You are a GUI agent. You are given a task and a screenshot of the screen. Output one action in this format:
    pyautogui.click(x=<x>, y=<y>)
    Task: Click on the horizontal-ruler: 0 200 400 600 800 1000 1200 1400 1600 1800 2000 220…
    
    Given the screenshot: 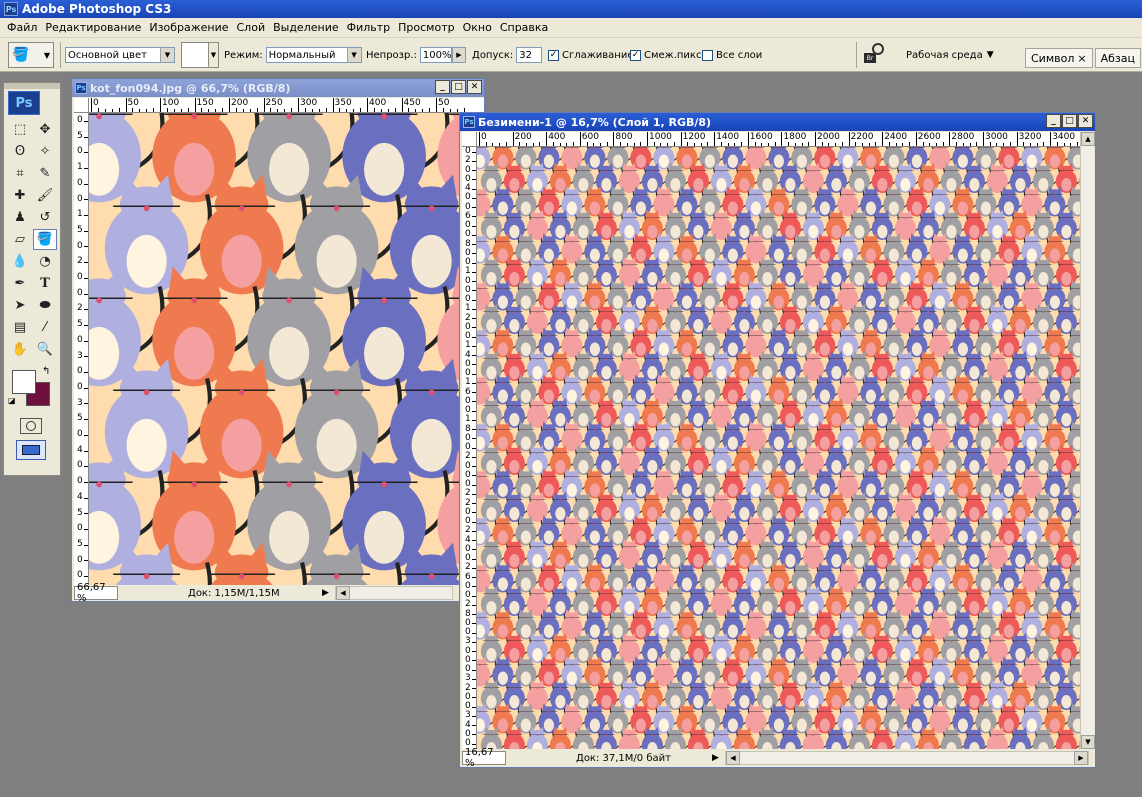 What is the action you would take?
    pyautogui.click(x=778, y=139)
    